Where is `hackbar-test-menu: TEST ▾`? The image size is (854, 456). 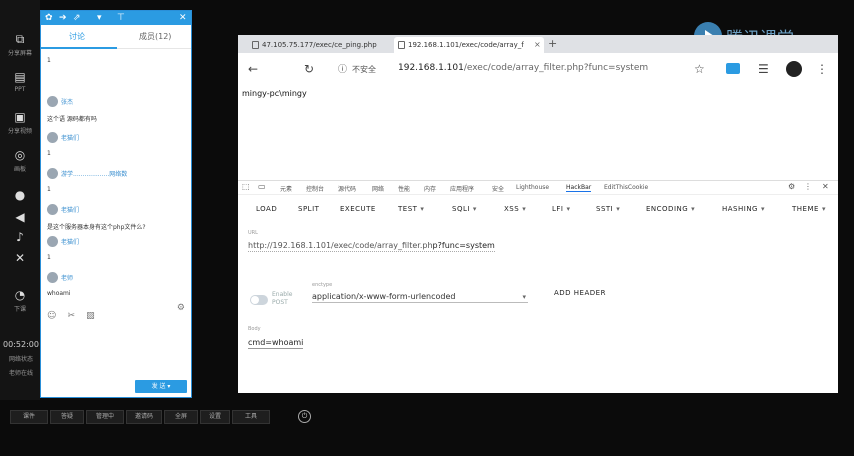 hackbar-test-menu: TEST ▾ is located at coordinates (411, 209).